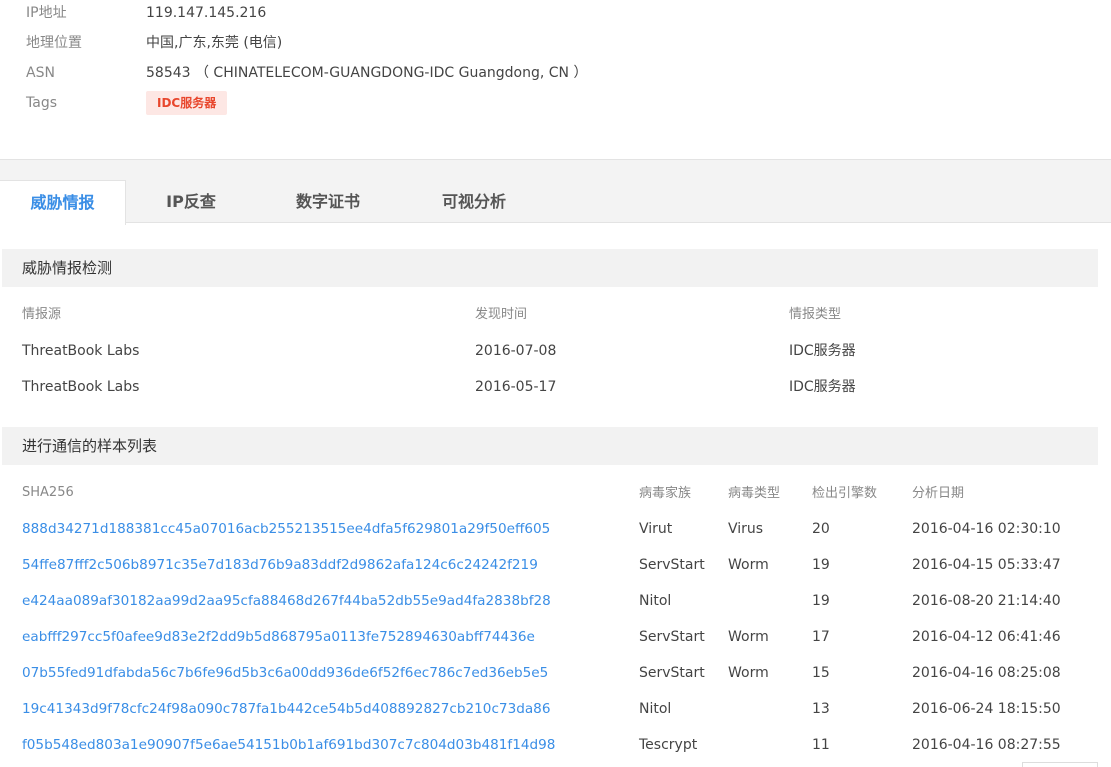 The height and width of the screenshot is (767, 1111). Describe the element at coordinates (668, 745) in the screenshot. I see `sample-family: Tescrypt` at that location.